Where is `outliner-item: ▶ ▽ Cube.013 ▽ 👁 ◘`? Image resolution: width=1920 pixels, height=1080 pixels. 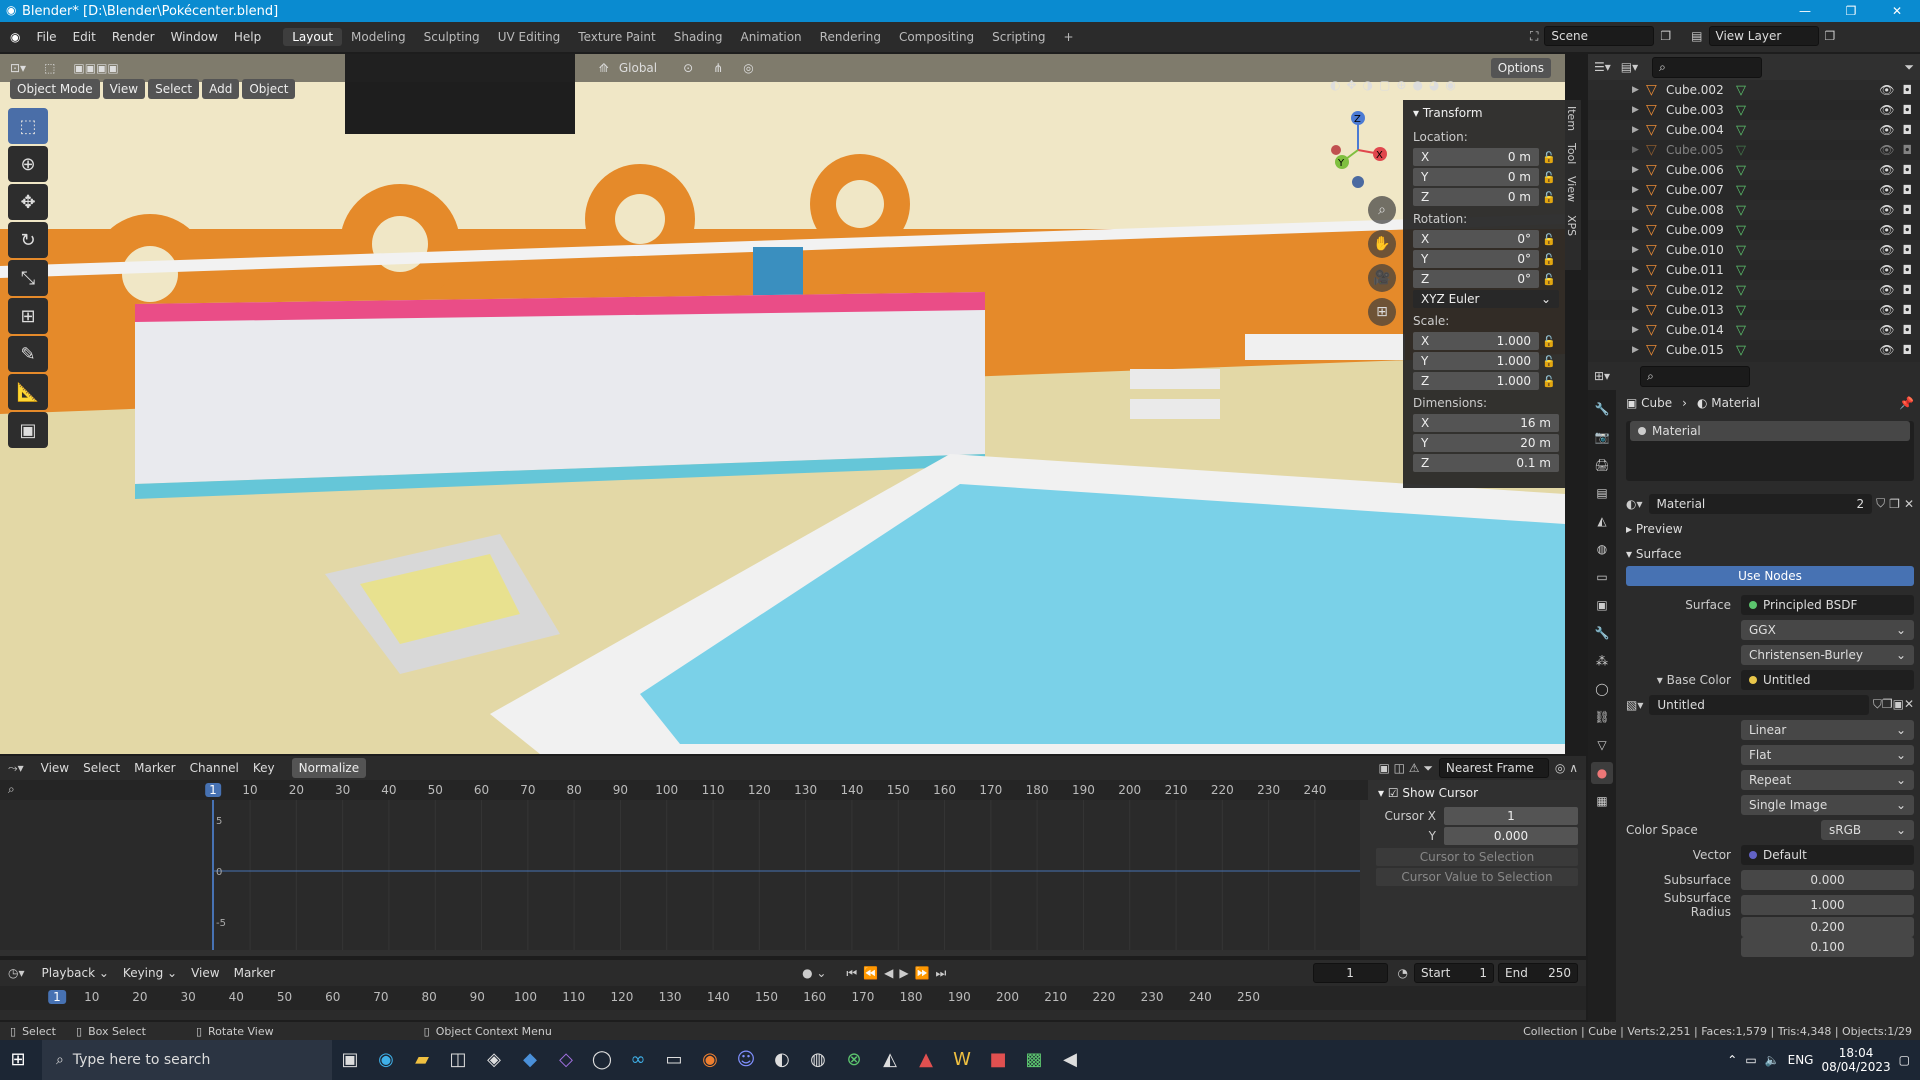 outliner-item: ▶ ▽ Cube.013 ▽ 👁 ◘ is located at coordinates (1754, 310).